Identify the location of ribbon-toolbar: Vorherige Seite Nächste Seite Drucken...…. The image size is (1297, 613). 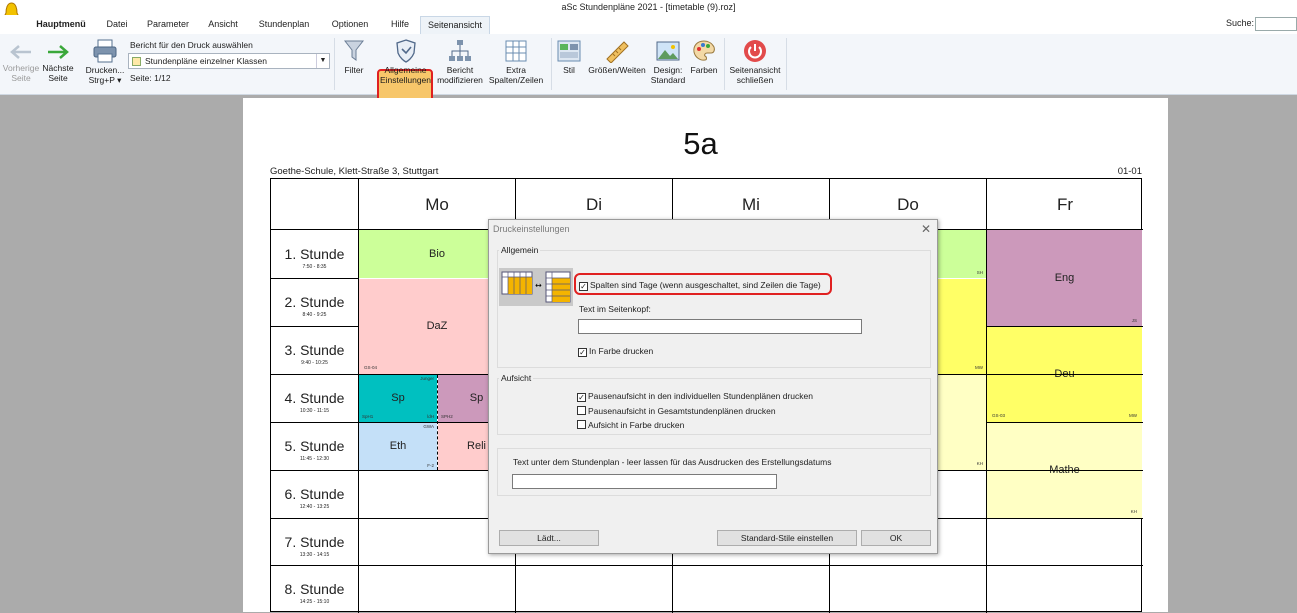
(648, 77).